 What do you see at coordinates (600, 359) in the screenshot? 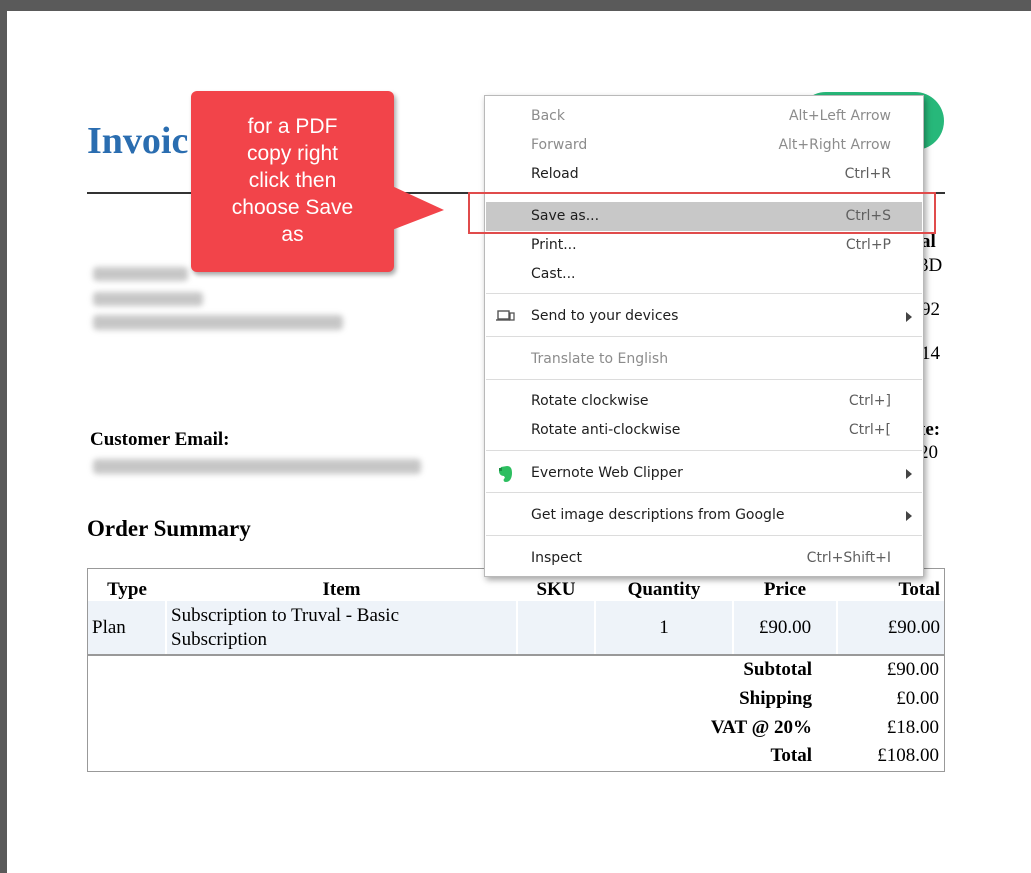
I see `menu-item-label: Translate to English` at bounding box center [600, 359].